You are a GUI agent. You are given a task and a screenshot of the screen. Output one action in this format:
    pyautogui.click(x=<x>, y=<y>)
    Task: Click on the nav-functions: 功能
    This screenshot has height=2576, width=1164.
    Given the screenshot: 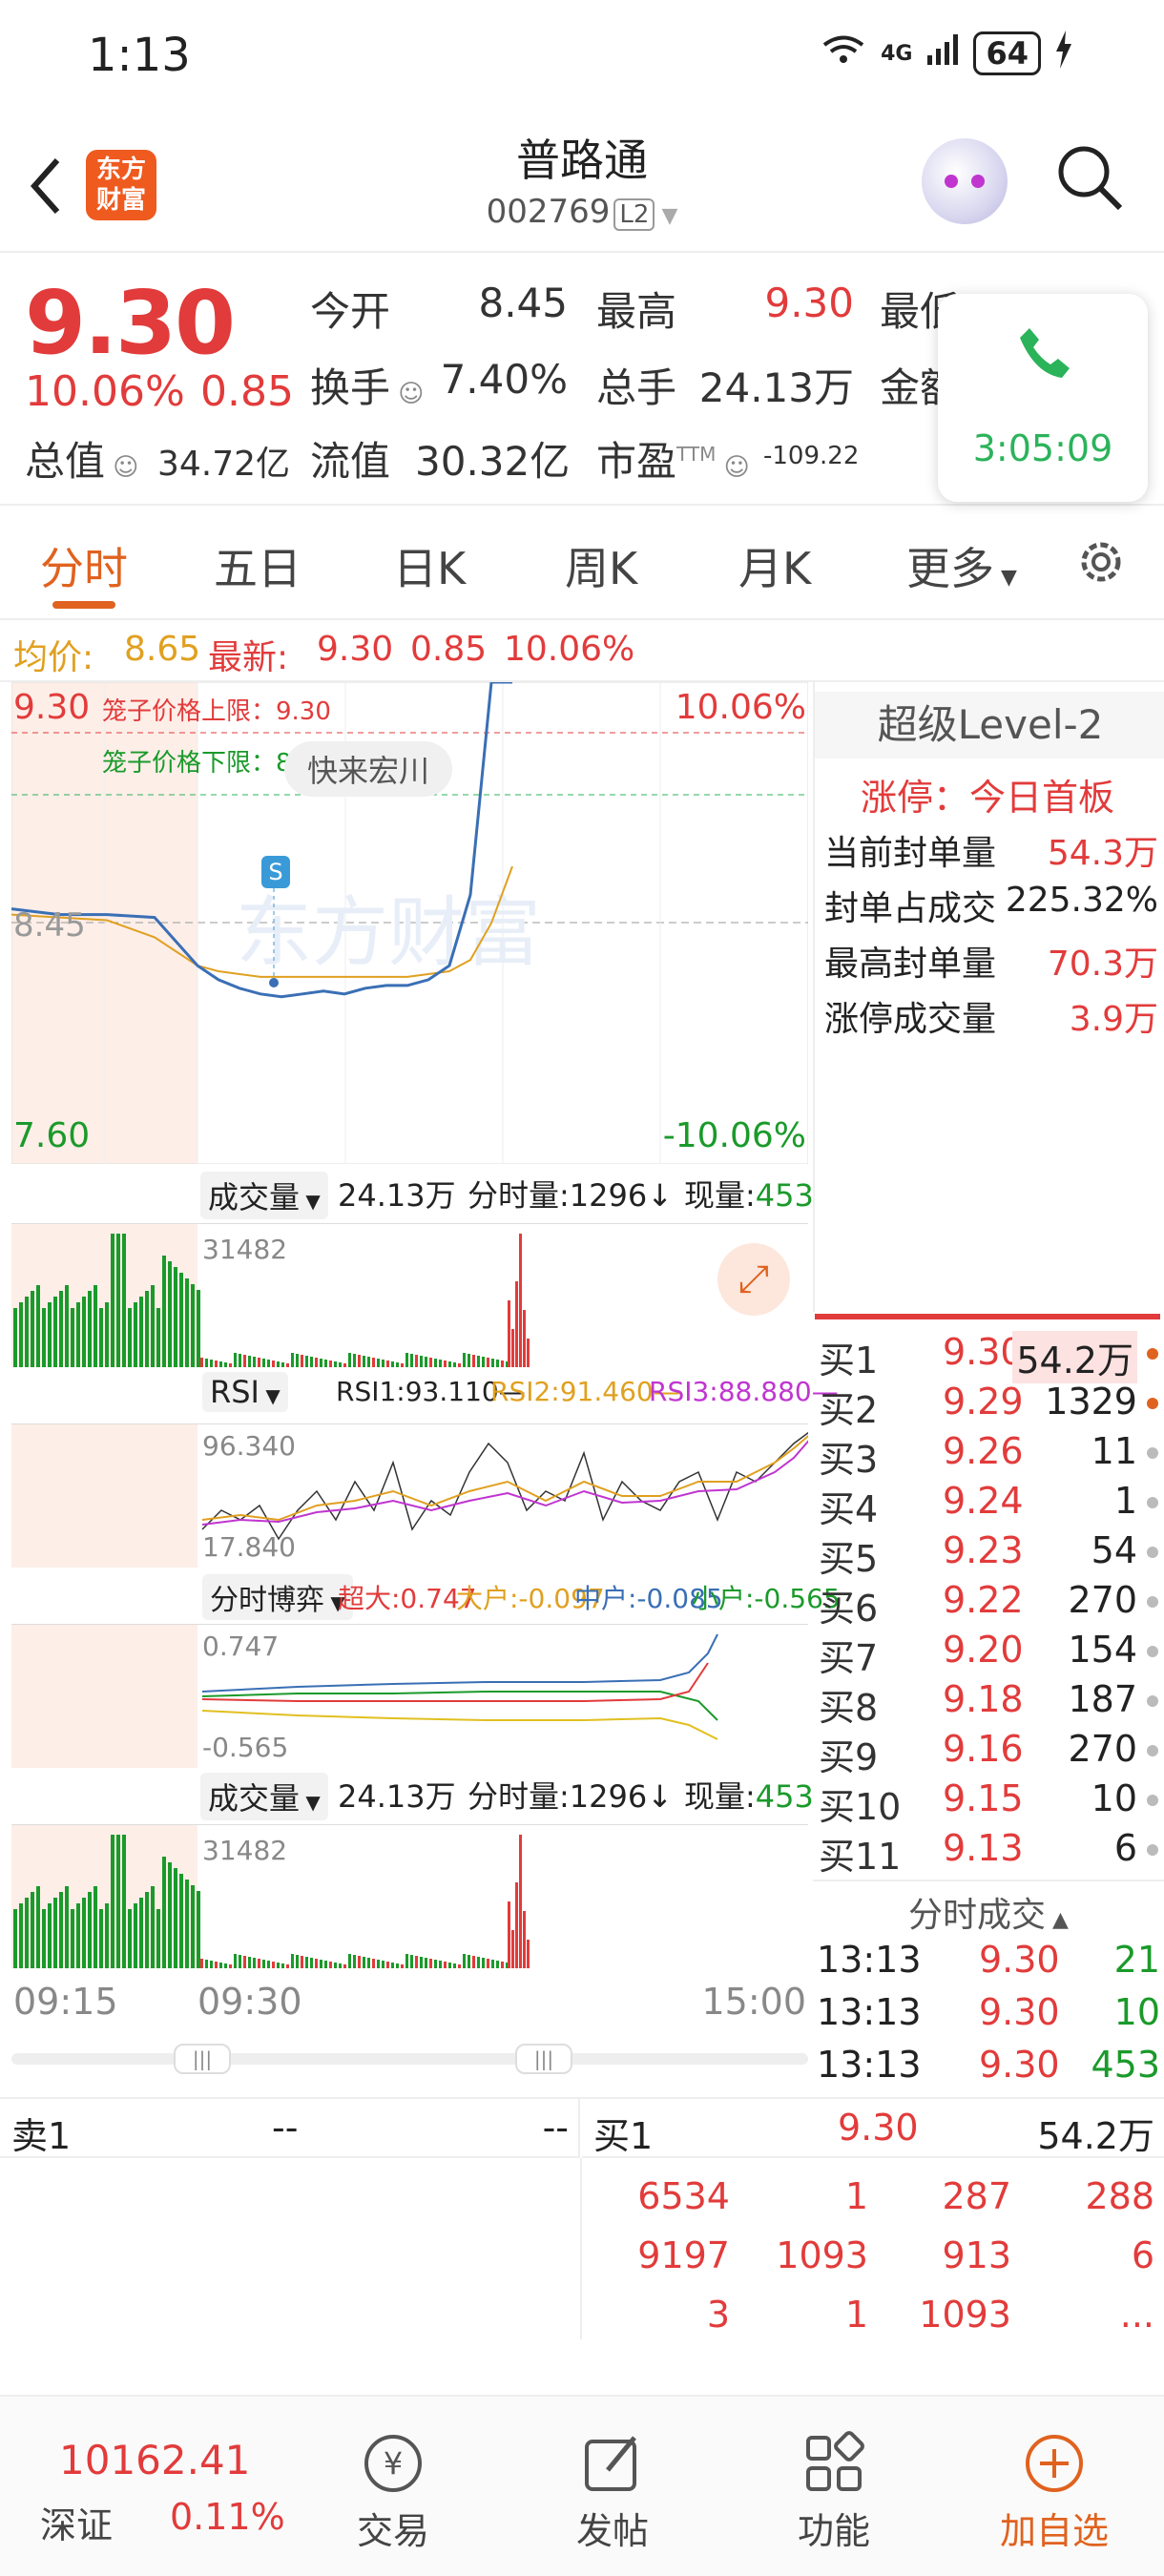 What is the action you would take?
    pyautogui.click(x=834, y=2489)
    